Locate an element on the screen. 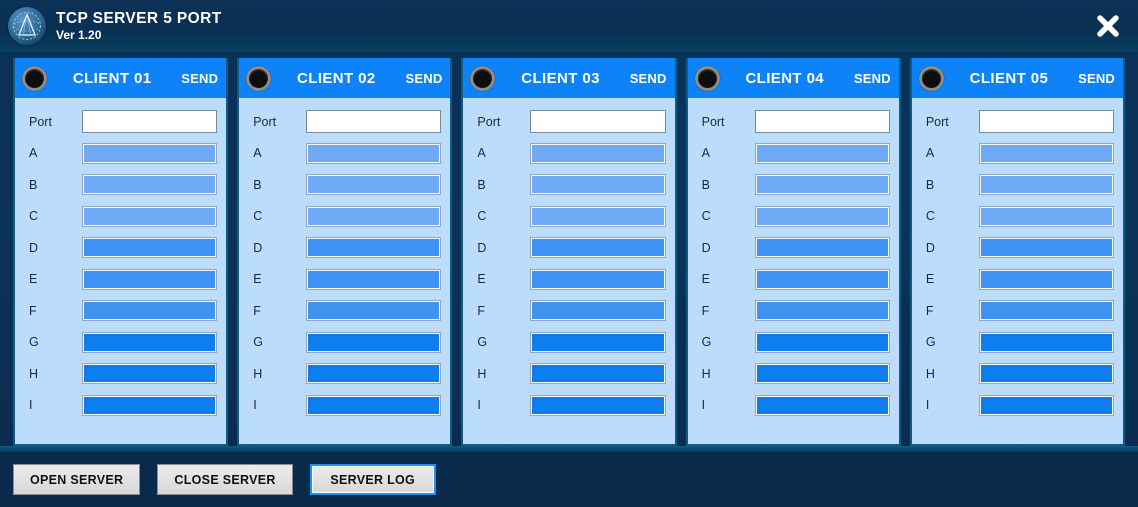 The width and height of the screenshot is (1138, 507). client-panel-header: CLIENT 03 SEND is located at coordinates (569, 78).